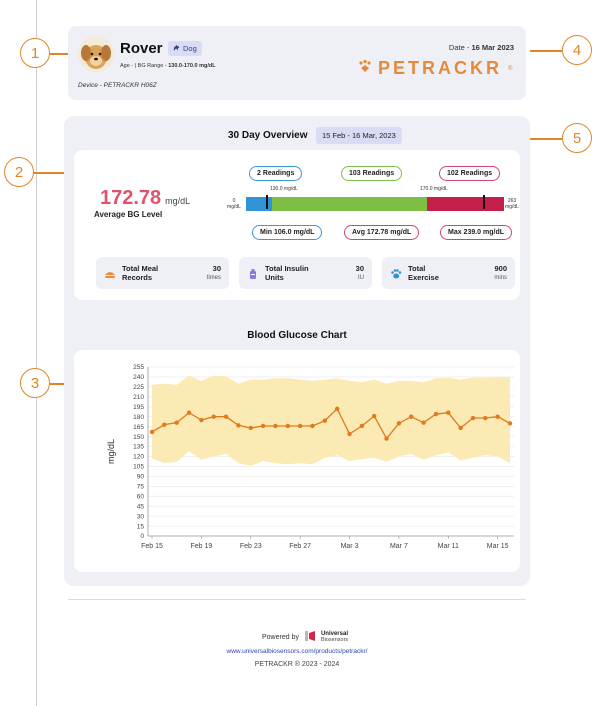  What do you see at coordinates (470, 173) in the screenshot?
I see `high-readings-pill: 102 Readings` at bounding box center [470, 173].